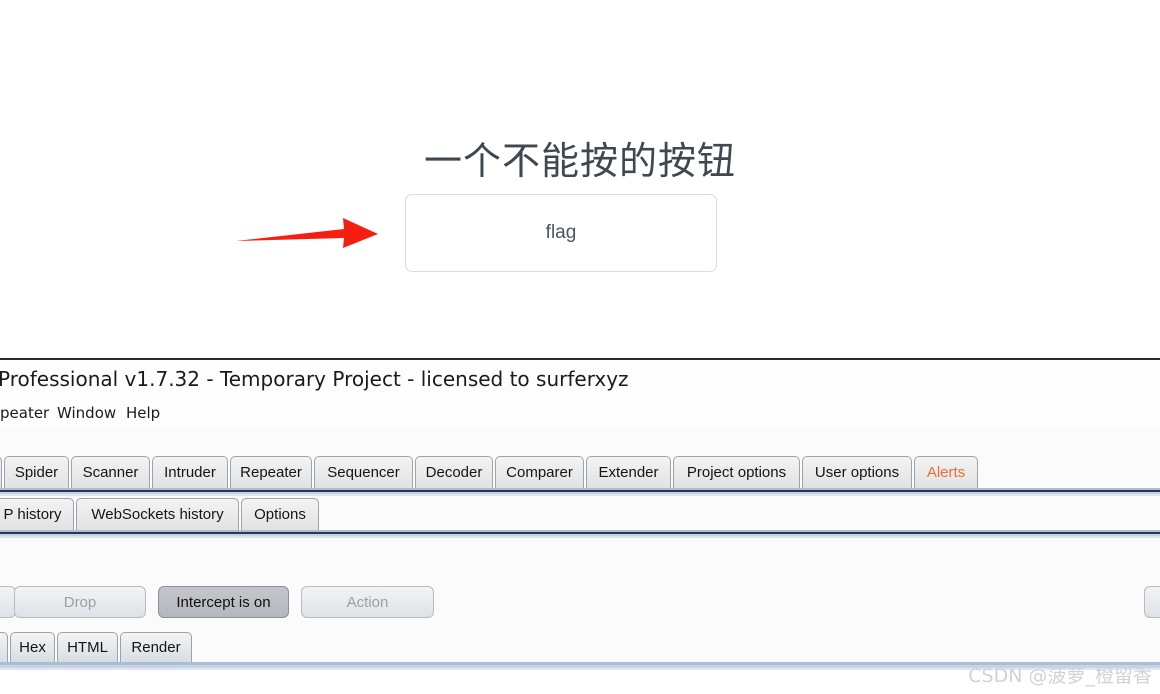  What do you see at coordinates (580, 682) in the screenshot?
I see `burp-window-footer` at bounding box center [580, 682].